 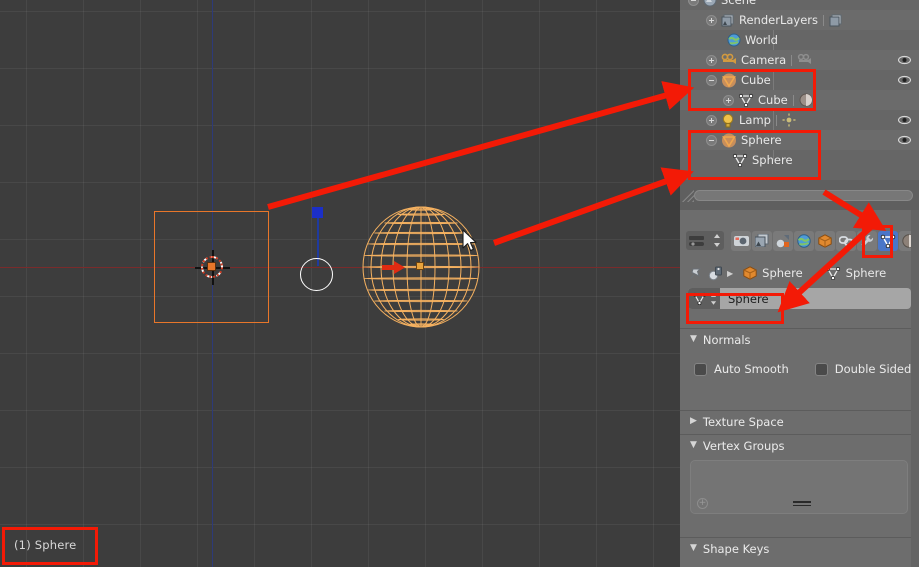 What do you see at coordinates (799, 80) in the screenshot?
I see `outliner-row-cube-object: Cube` at bounding box center [799, 80].